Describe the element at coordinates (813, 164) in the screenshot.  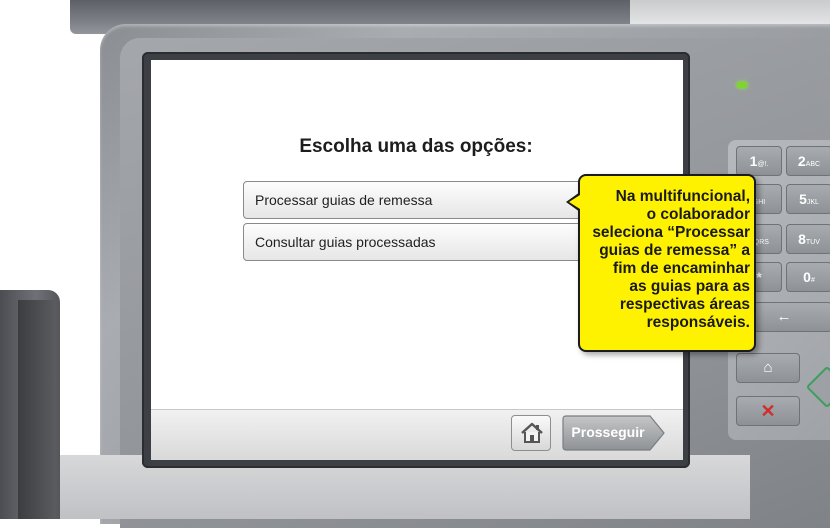
I see `key-letters: ABC` at that location.